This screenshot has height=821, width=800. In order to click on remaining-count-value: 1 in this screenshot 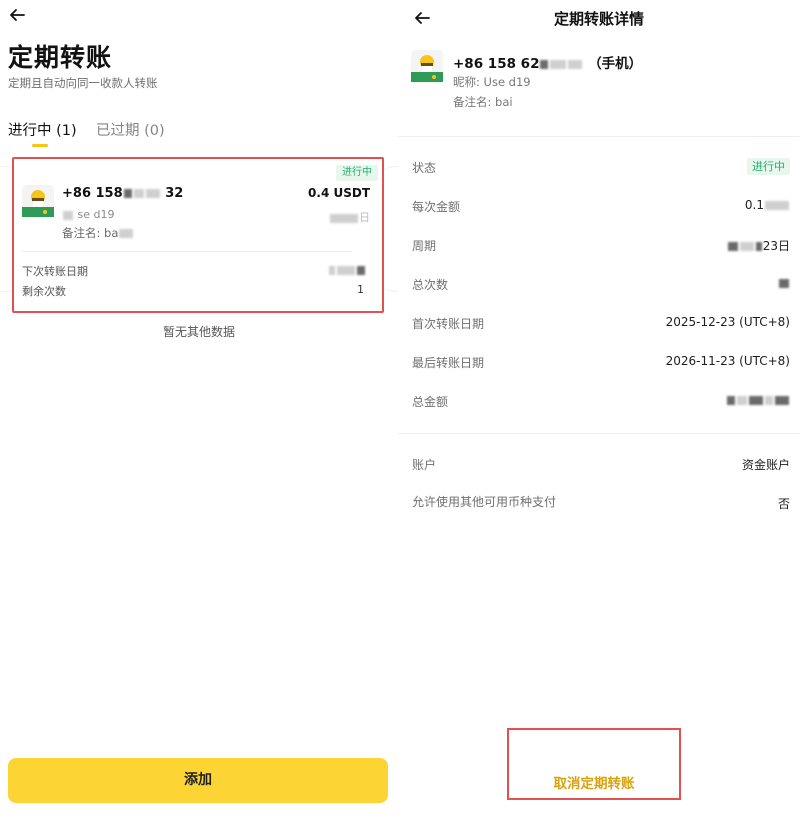, I will do `click(360, 289)`.